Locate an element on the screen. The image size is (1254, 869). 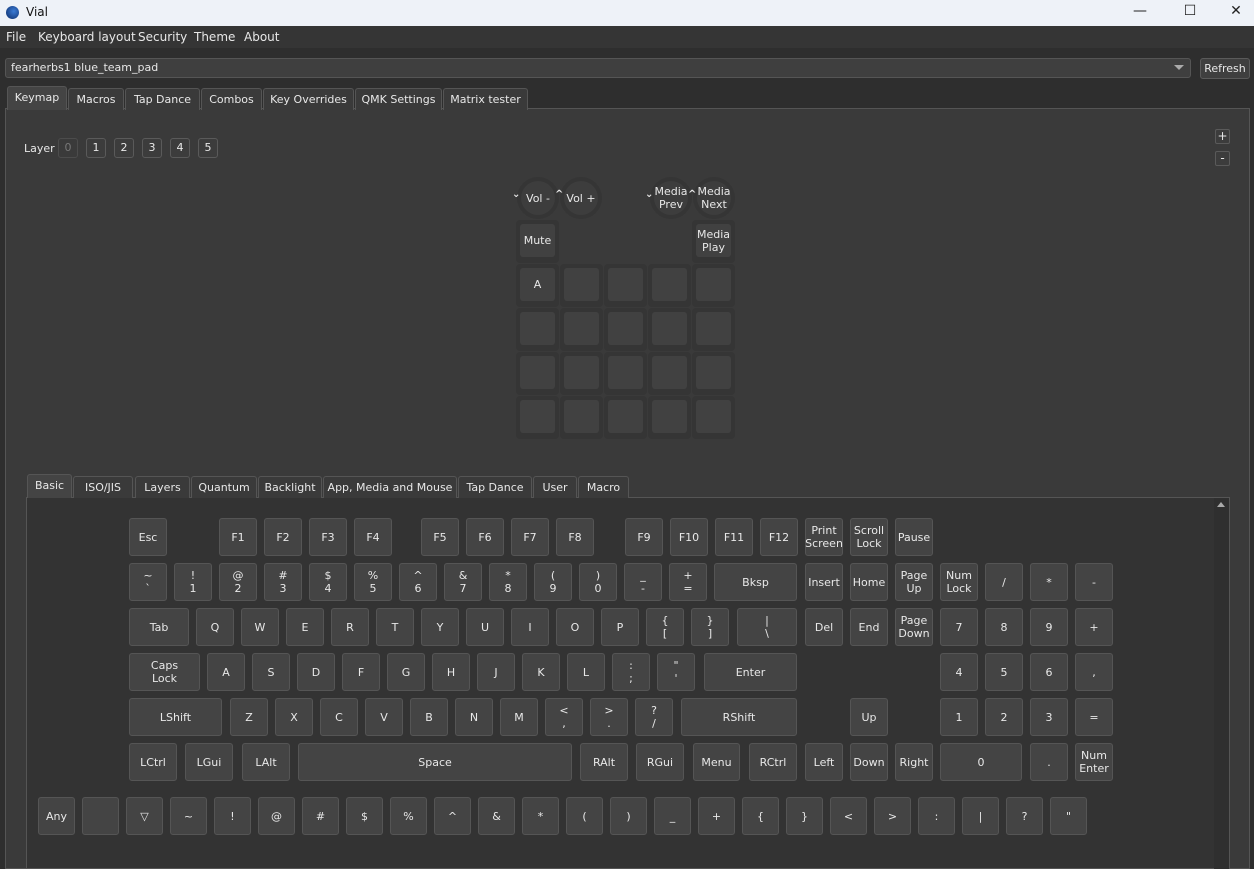
keycode-button: ~ is located at coordinates (188, 816).